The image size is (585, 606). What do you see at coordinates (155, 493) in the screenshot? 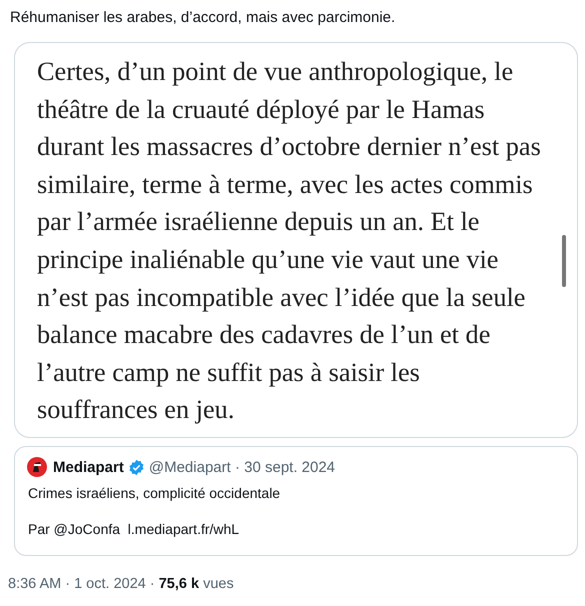
I see `quoted-tweet-text: Crimes israéliens, complicité occidentale` at bounding box center [155, 493].